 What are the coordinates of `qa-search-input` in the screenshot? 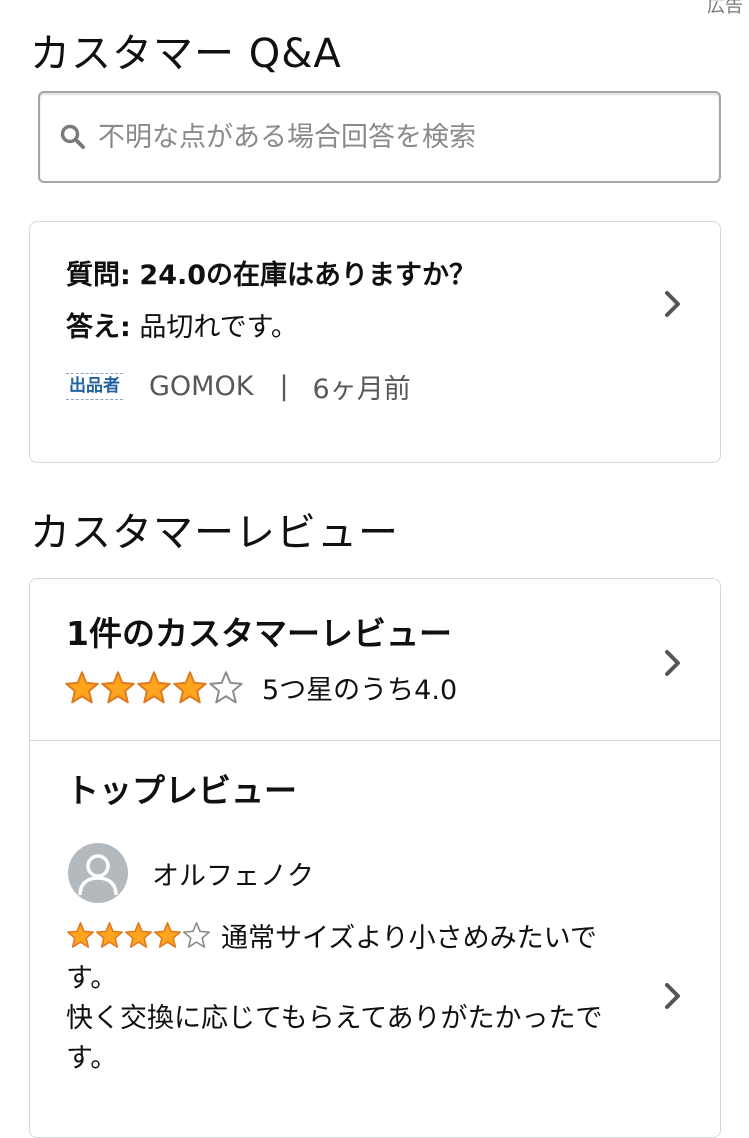 It's located at (388, 137).